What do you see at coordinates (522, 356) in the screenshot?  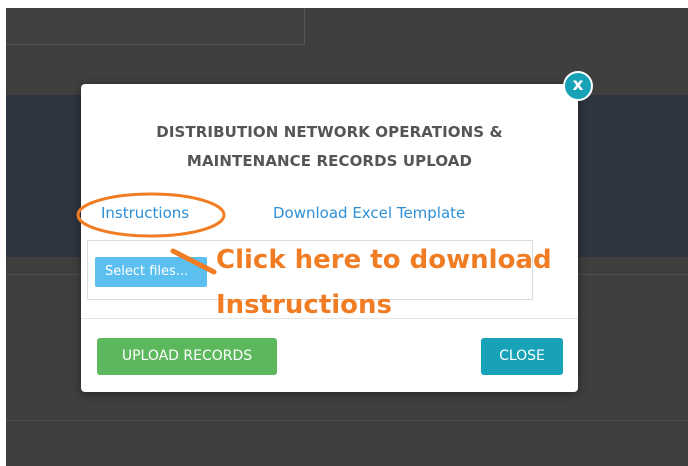 I see `close-button: CLOSE` at bounding box center [522, 356].